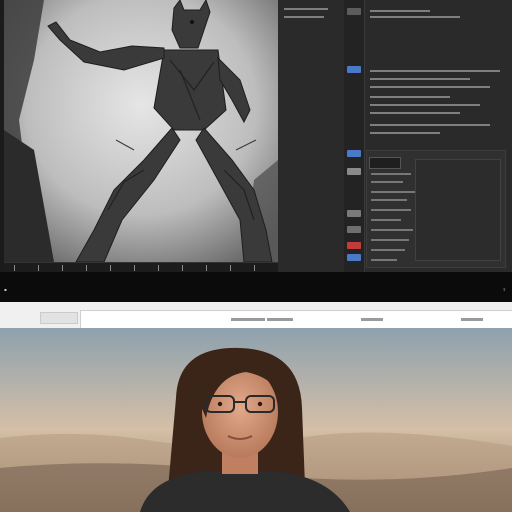  Describe the element at coordinates (296, 320) in the screenshot. I see `address-bar` at that location.